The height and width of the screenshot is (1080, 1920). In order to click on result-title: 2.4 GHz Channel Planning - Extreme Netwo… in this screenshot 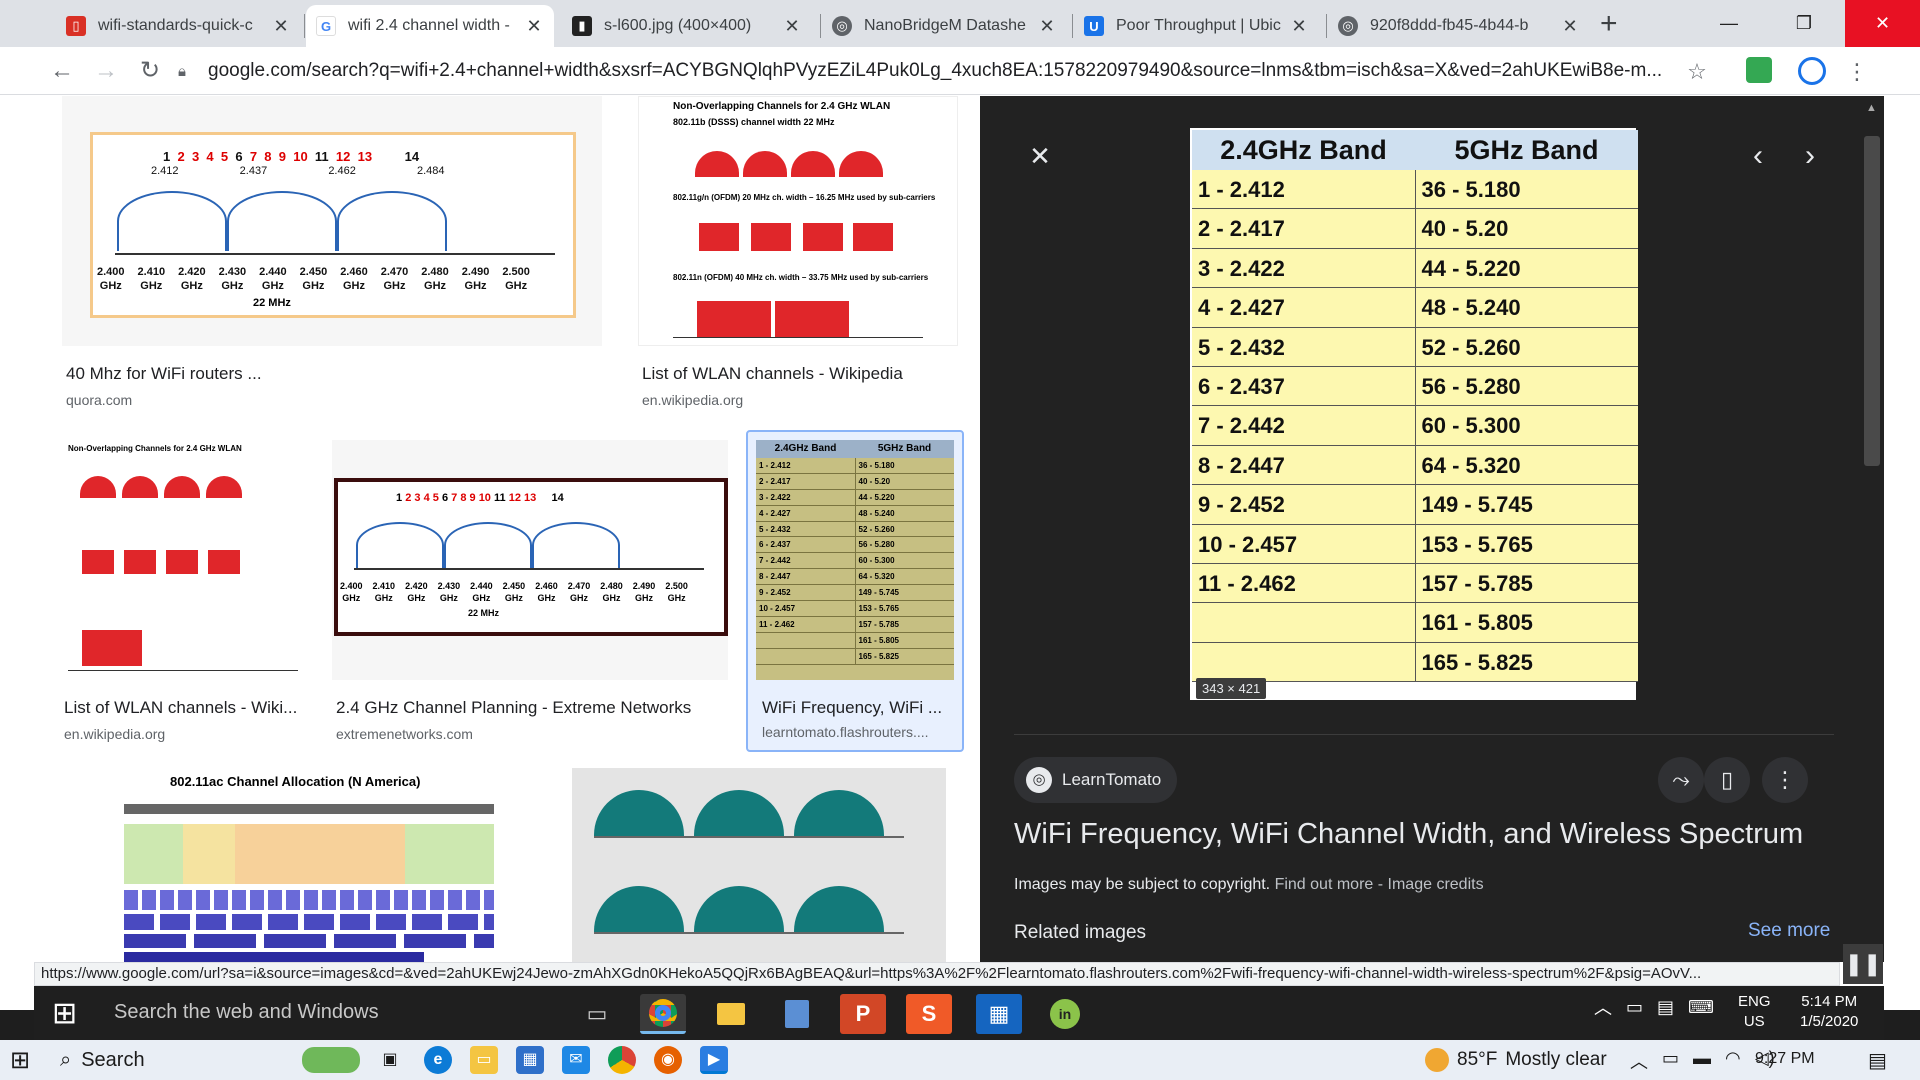, I will do `click(513, 708)`.